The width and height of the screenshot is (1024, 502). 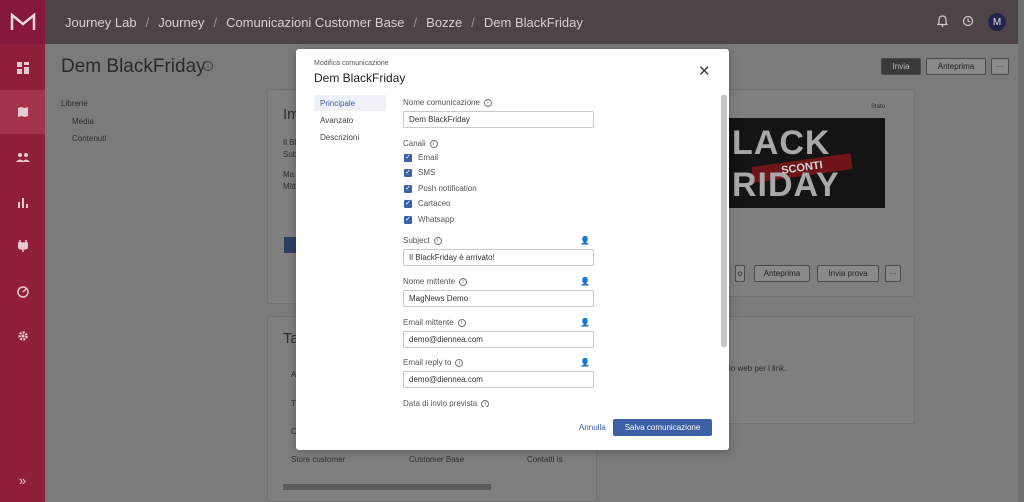 What do you see at coordinates (446, 403) in the screenshot?
I see `send-date-label: Data di invio prevista i` at bounding box center [446, 403].